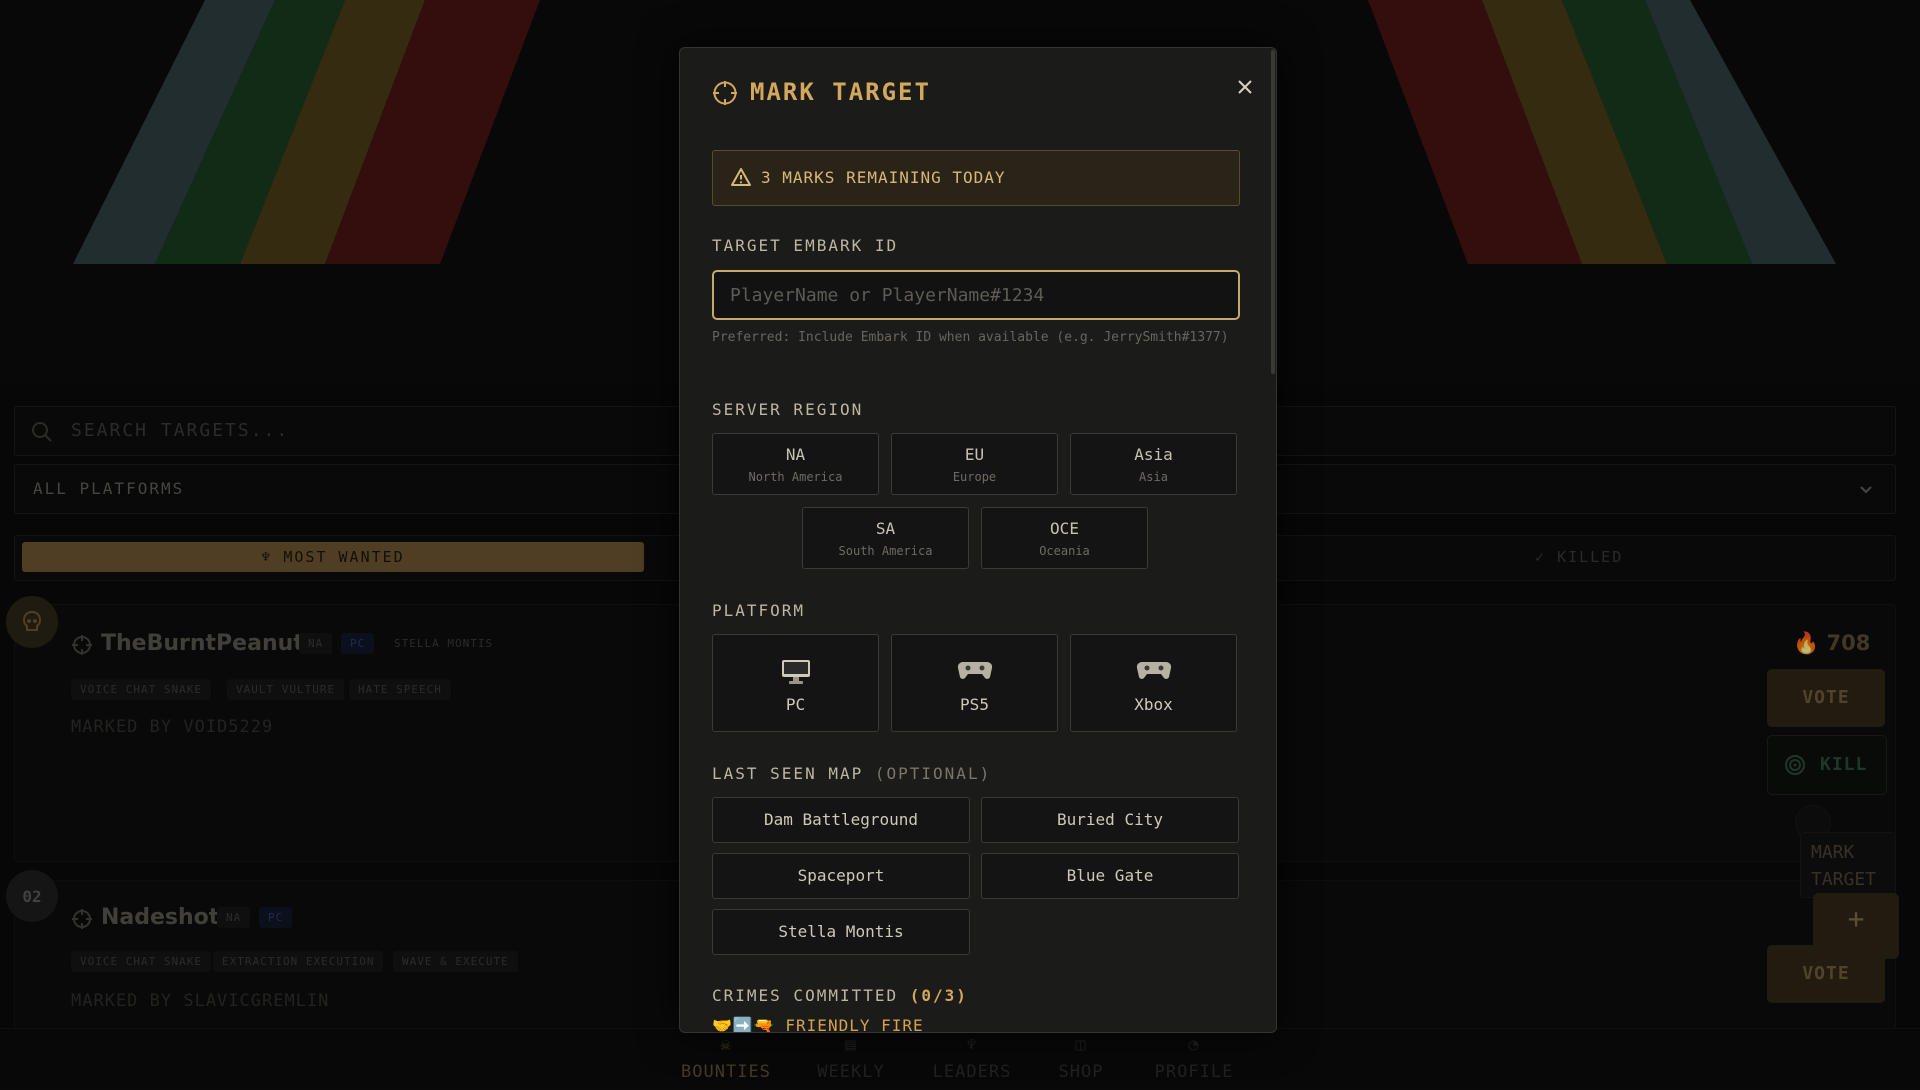 The height and width of the screenshot is (1090, 1920). I want to click on region-option-eu: EU Europe, so click(974, 464).